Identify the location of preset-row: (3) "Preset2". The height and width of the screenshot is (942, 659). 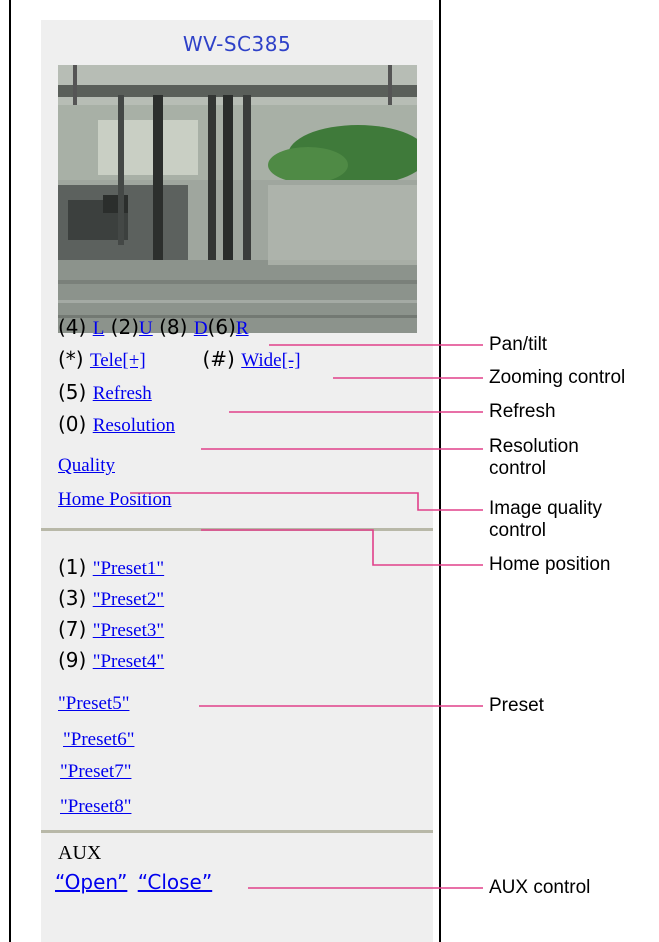
(111, 598).